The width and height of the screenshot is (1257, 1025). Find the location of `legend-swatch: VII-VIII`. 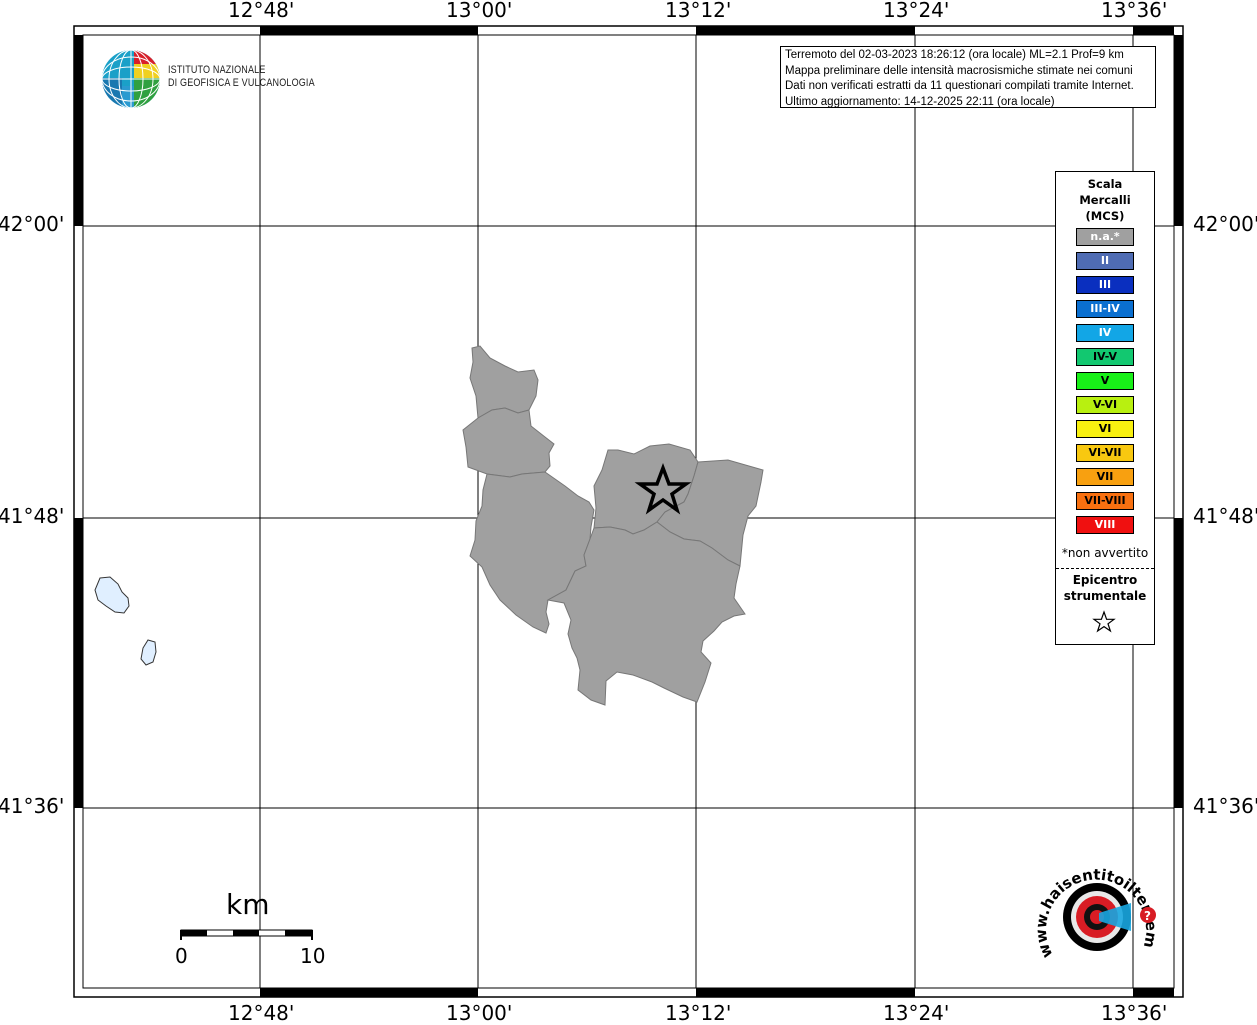

legend-swatch: VII-VIII is located at coordinates (1105, 501).